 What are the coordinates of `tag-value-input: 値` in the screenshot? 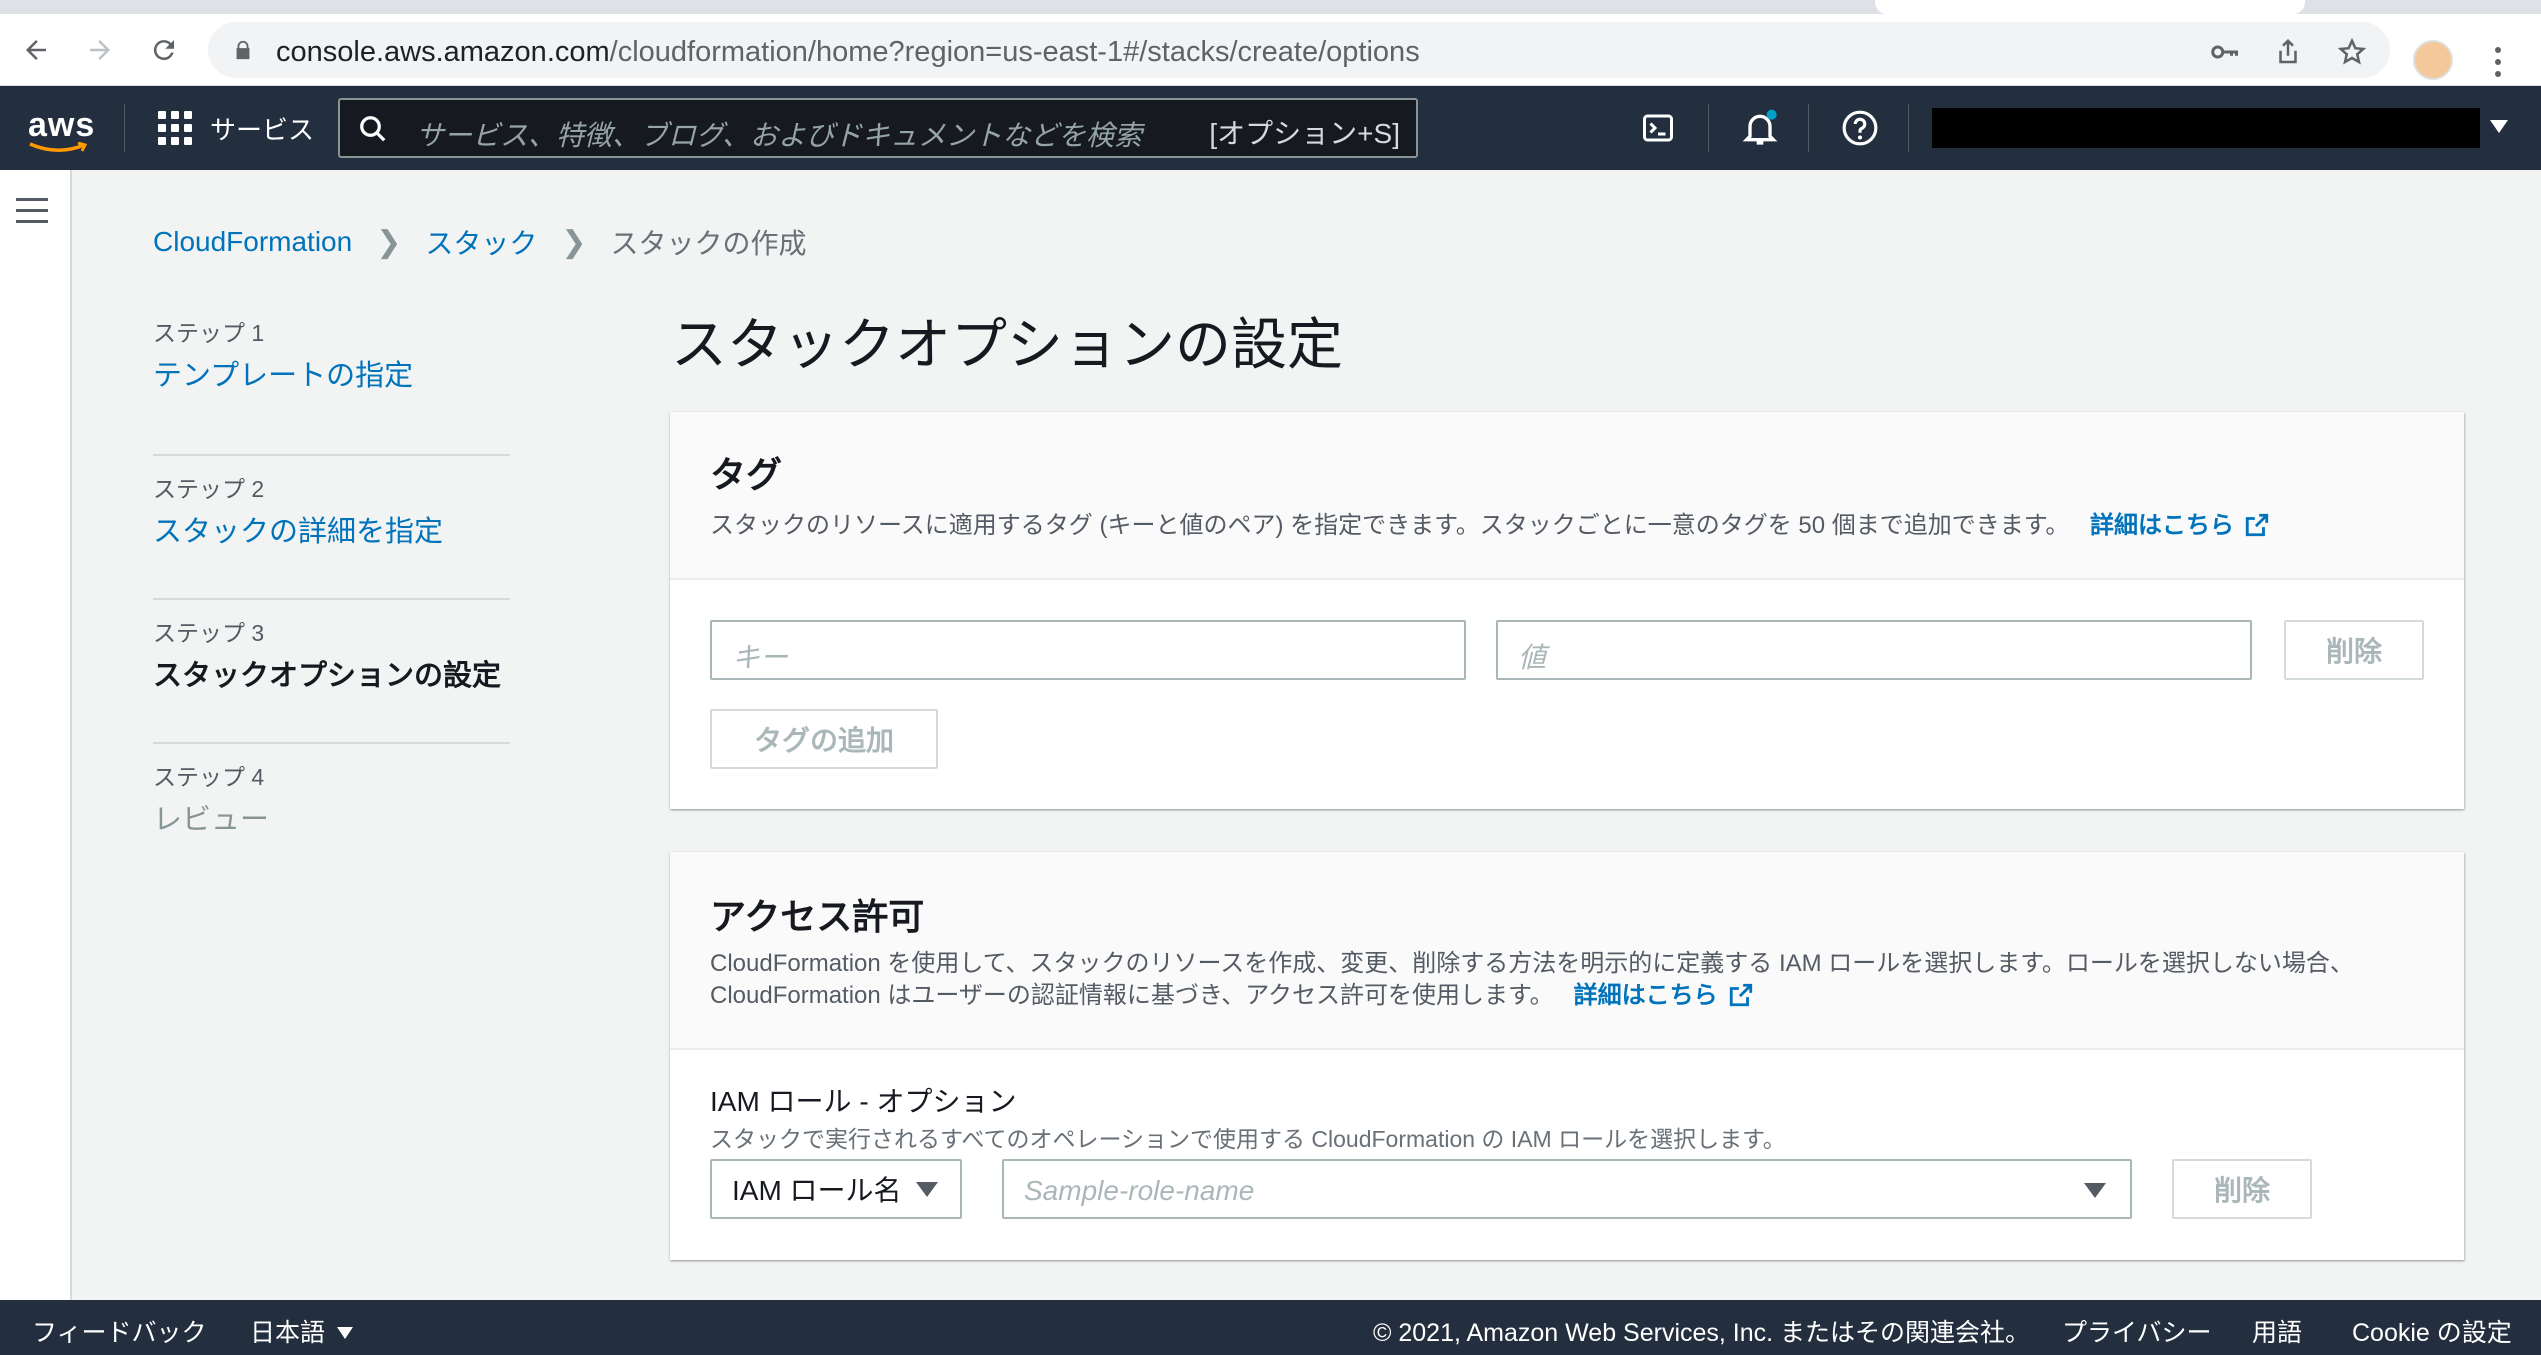 It's located at (1874, 650).